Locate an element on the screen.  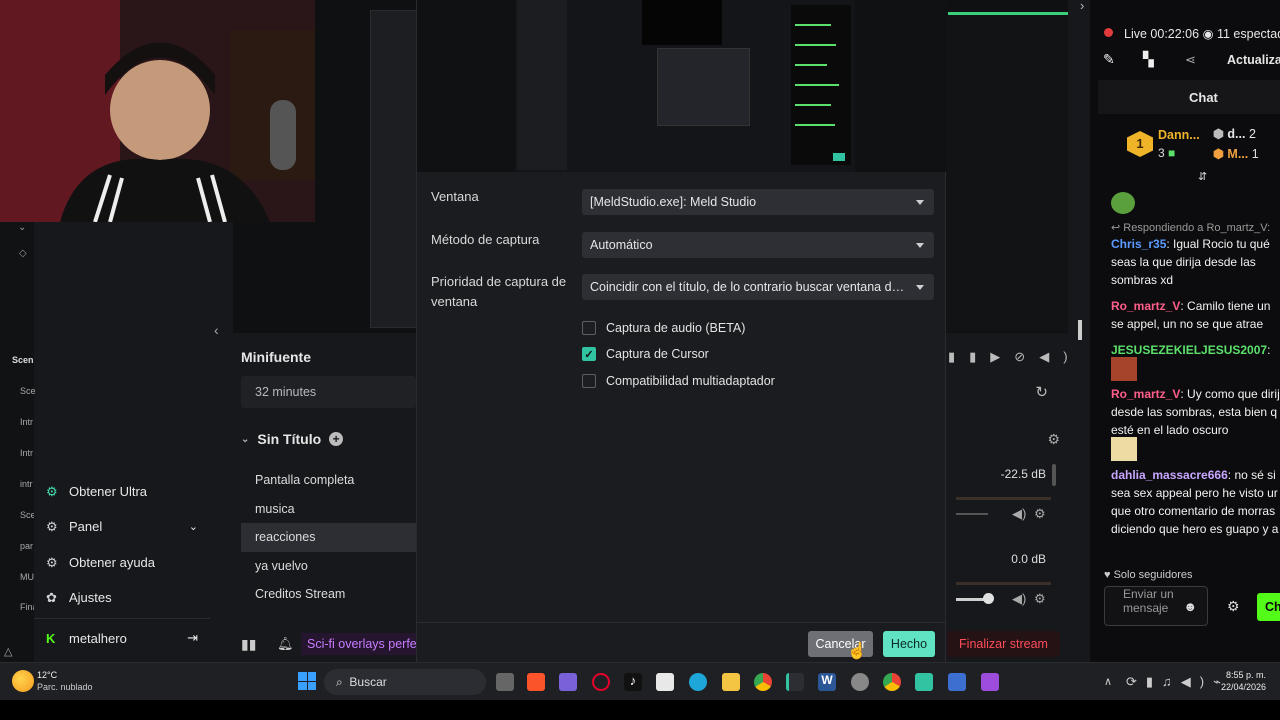
tray-chevron-icon: ∧ is located at coordinates (1108, 681).